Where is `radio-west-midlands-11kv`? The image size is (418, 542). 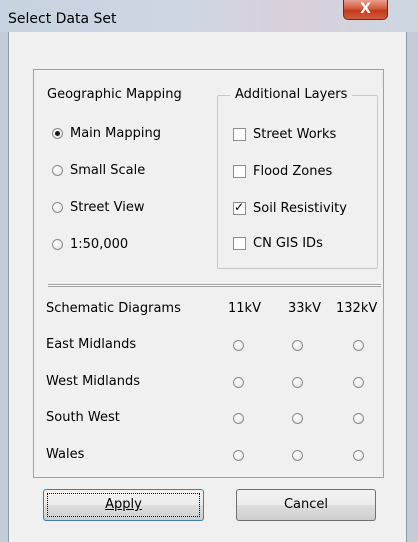
radio-west-midlands-11kv is located at coordinates (238, 382).